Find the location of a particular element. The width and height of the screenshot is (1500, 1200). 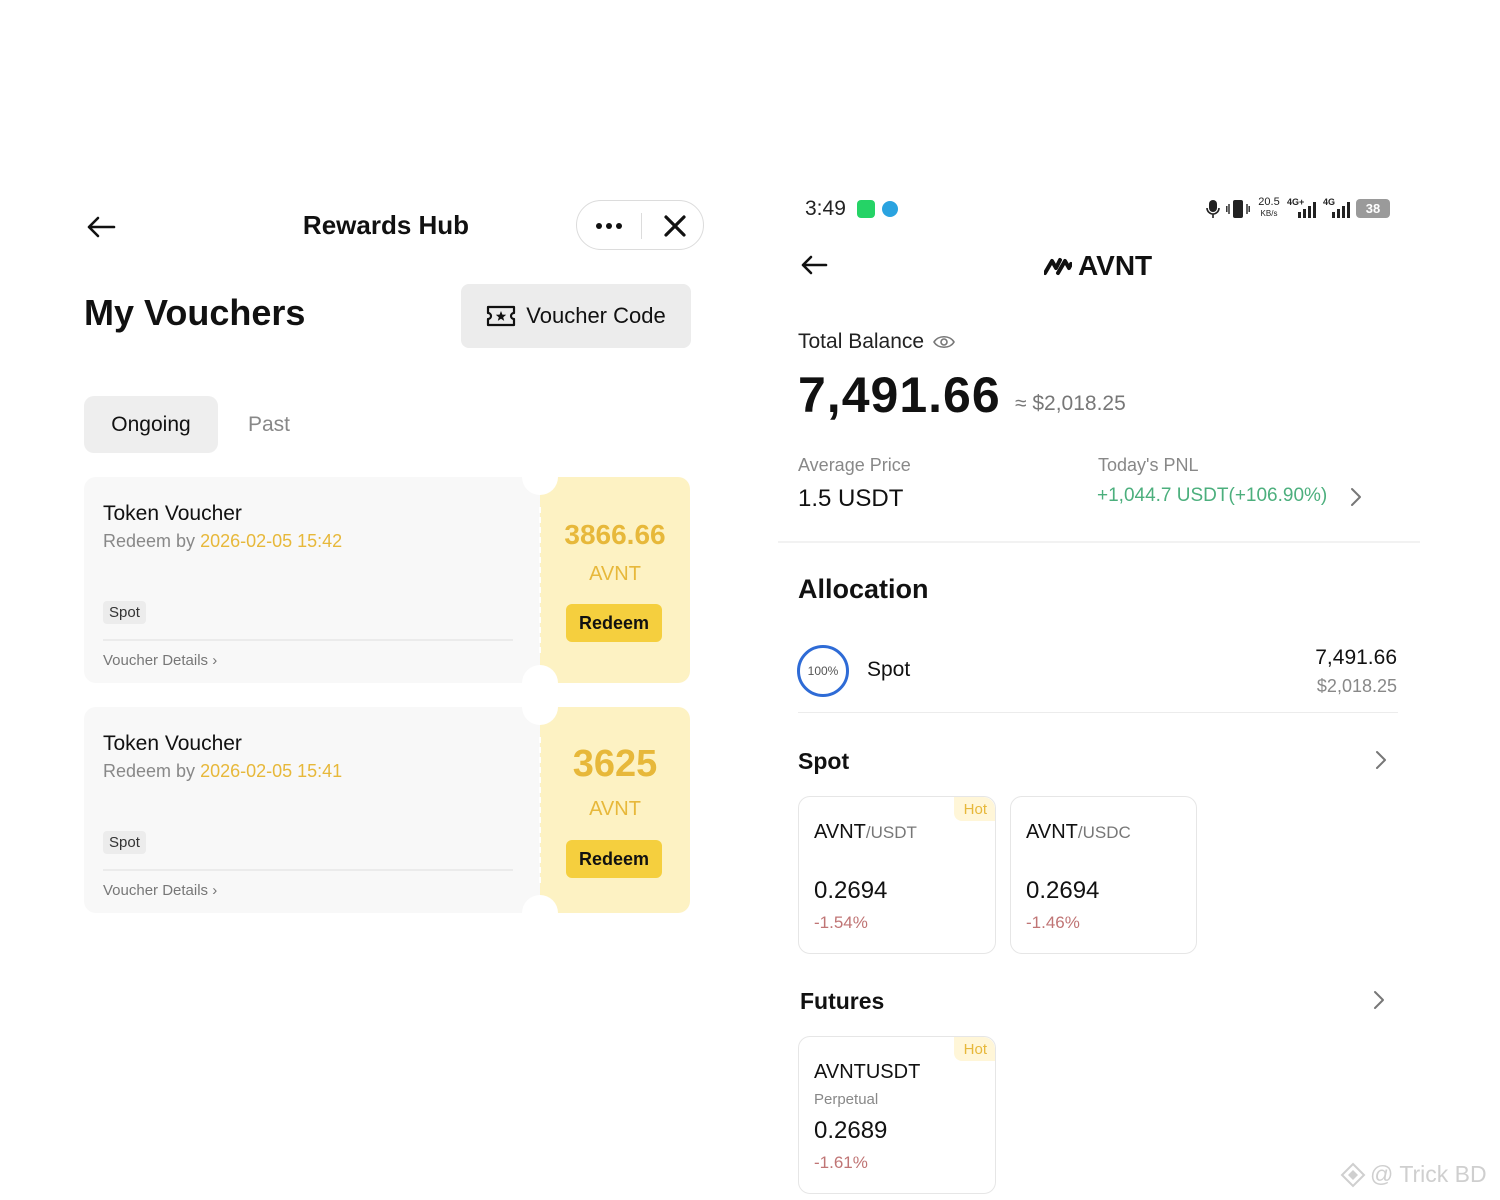

vibrate-icon is located at coordinates (1238, 209).